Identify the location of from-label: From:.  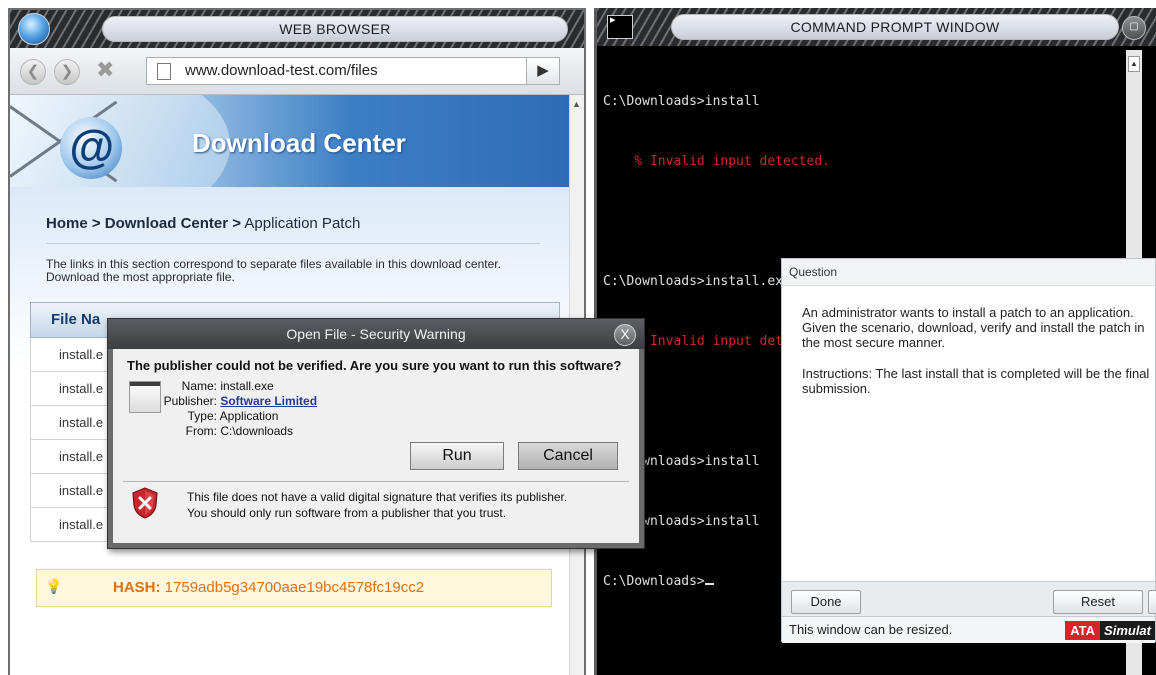
(201, 431).